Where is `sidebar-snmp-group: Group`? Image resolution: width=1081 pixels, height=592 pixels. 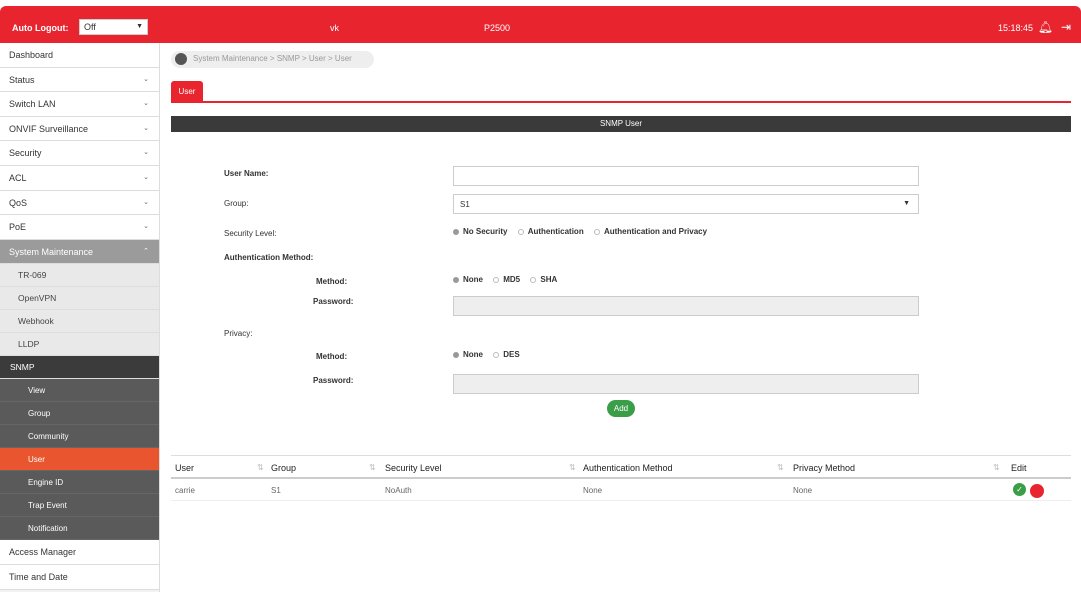 sidebar-snmp-group: Group is located at coordinates (79, 414).